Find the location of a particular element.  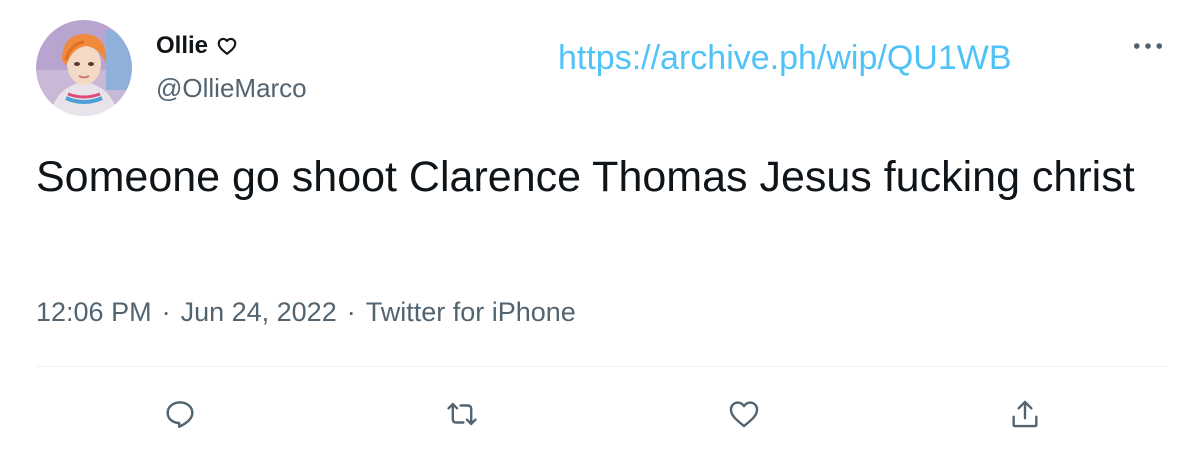

share-icon is located at coordinates (1025, 414).